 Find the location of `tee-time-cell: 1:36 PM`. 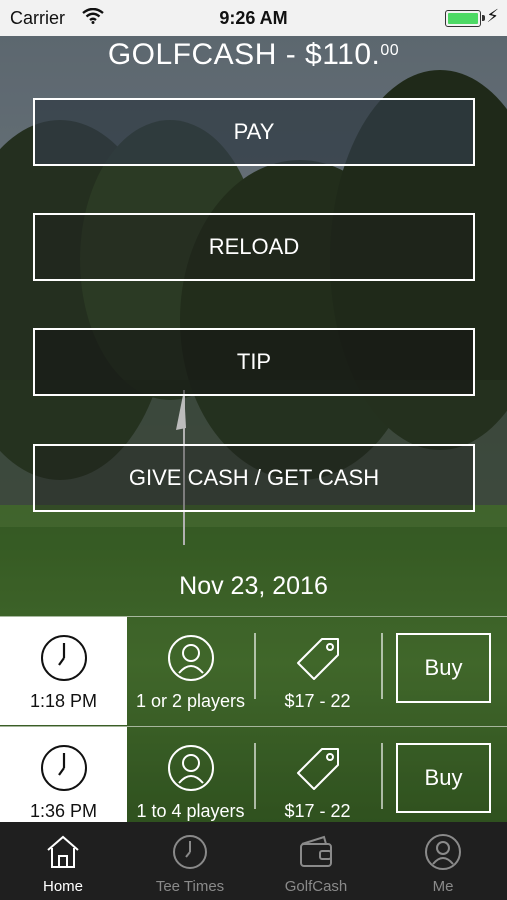

tee-time-cell: 1:36 PM is located at coordinates (63, 781).